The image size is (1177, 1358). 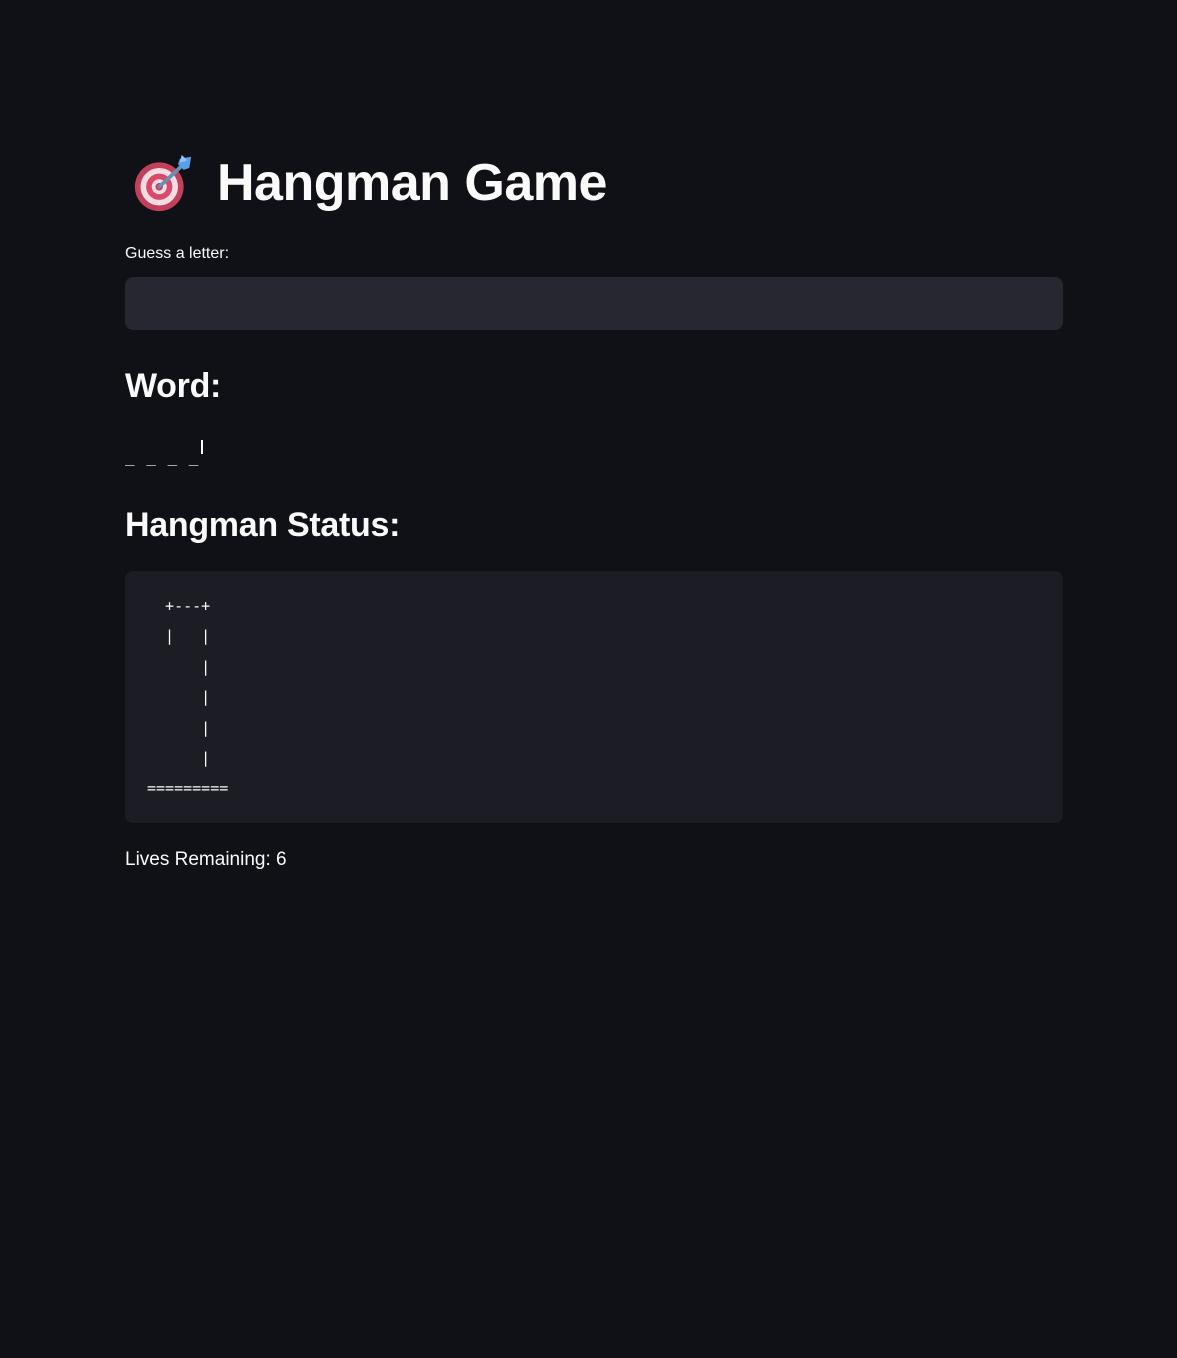 I want to click on hangman-ascii-art: +---+ | | | | | | =========, so click(x=188, y=697).